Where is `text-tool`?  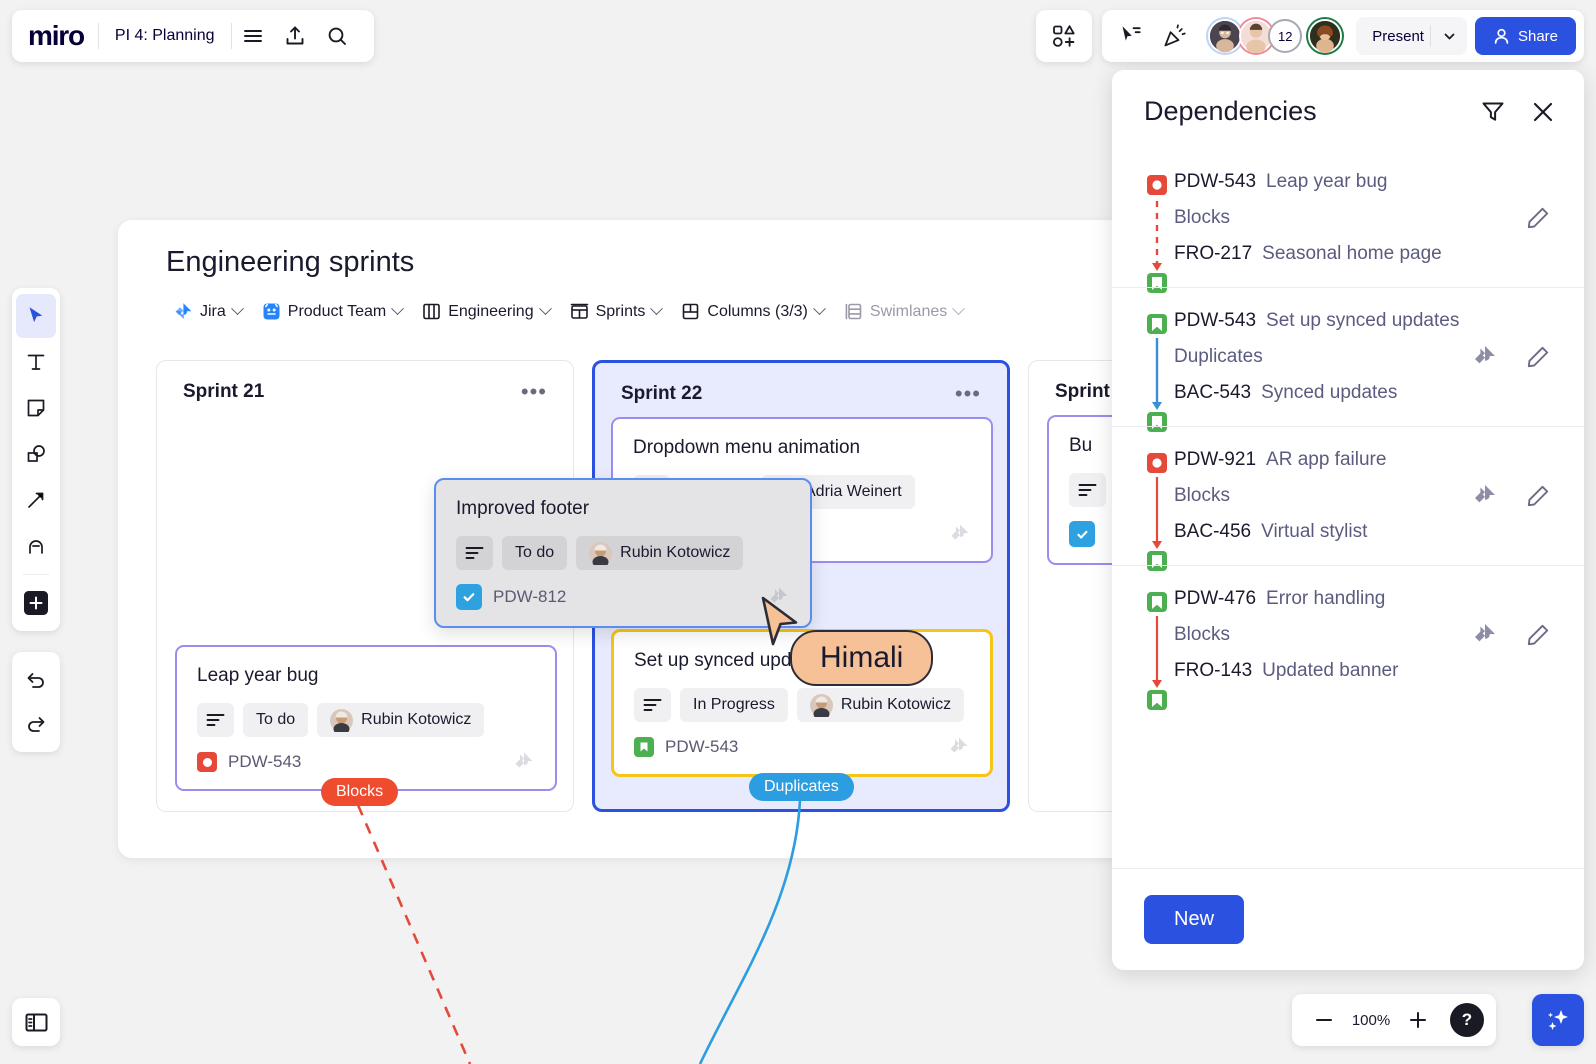 text-tool is located at coordinates (36, 362).